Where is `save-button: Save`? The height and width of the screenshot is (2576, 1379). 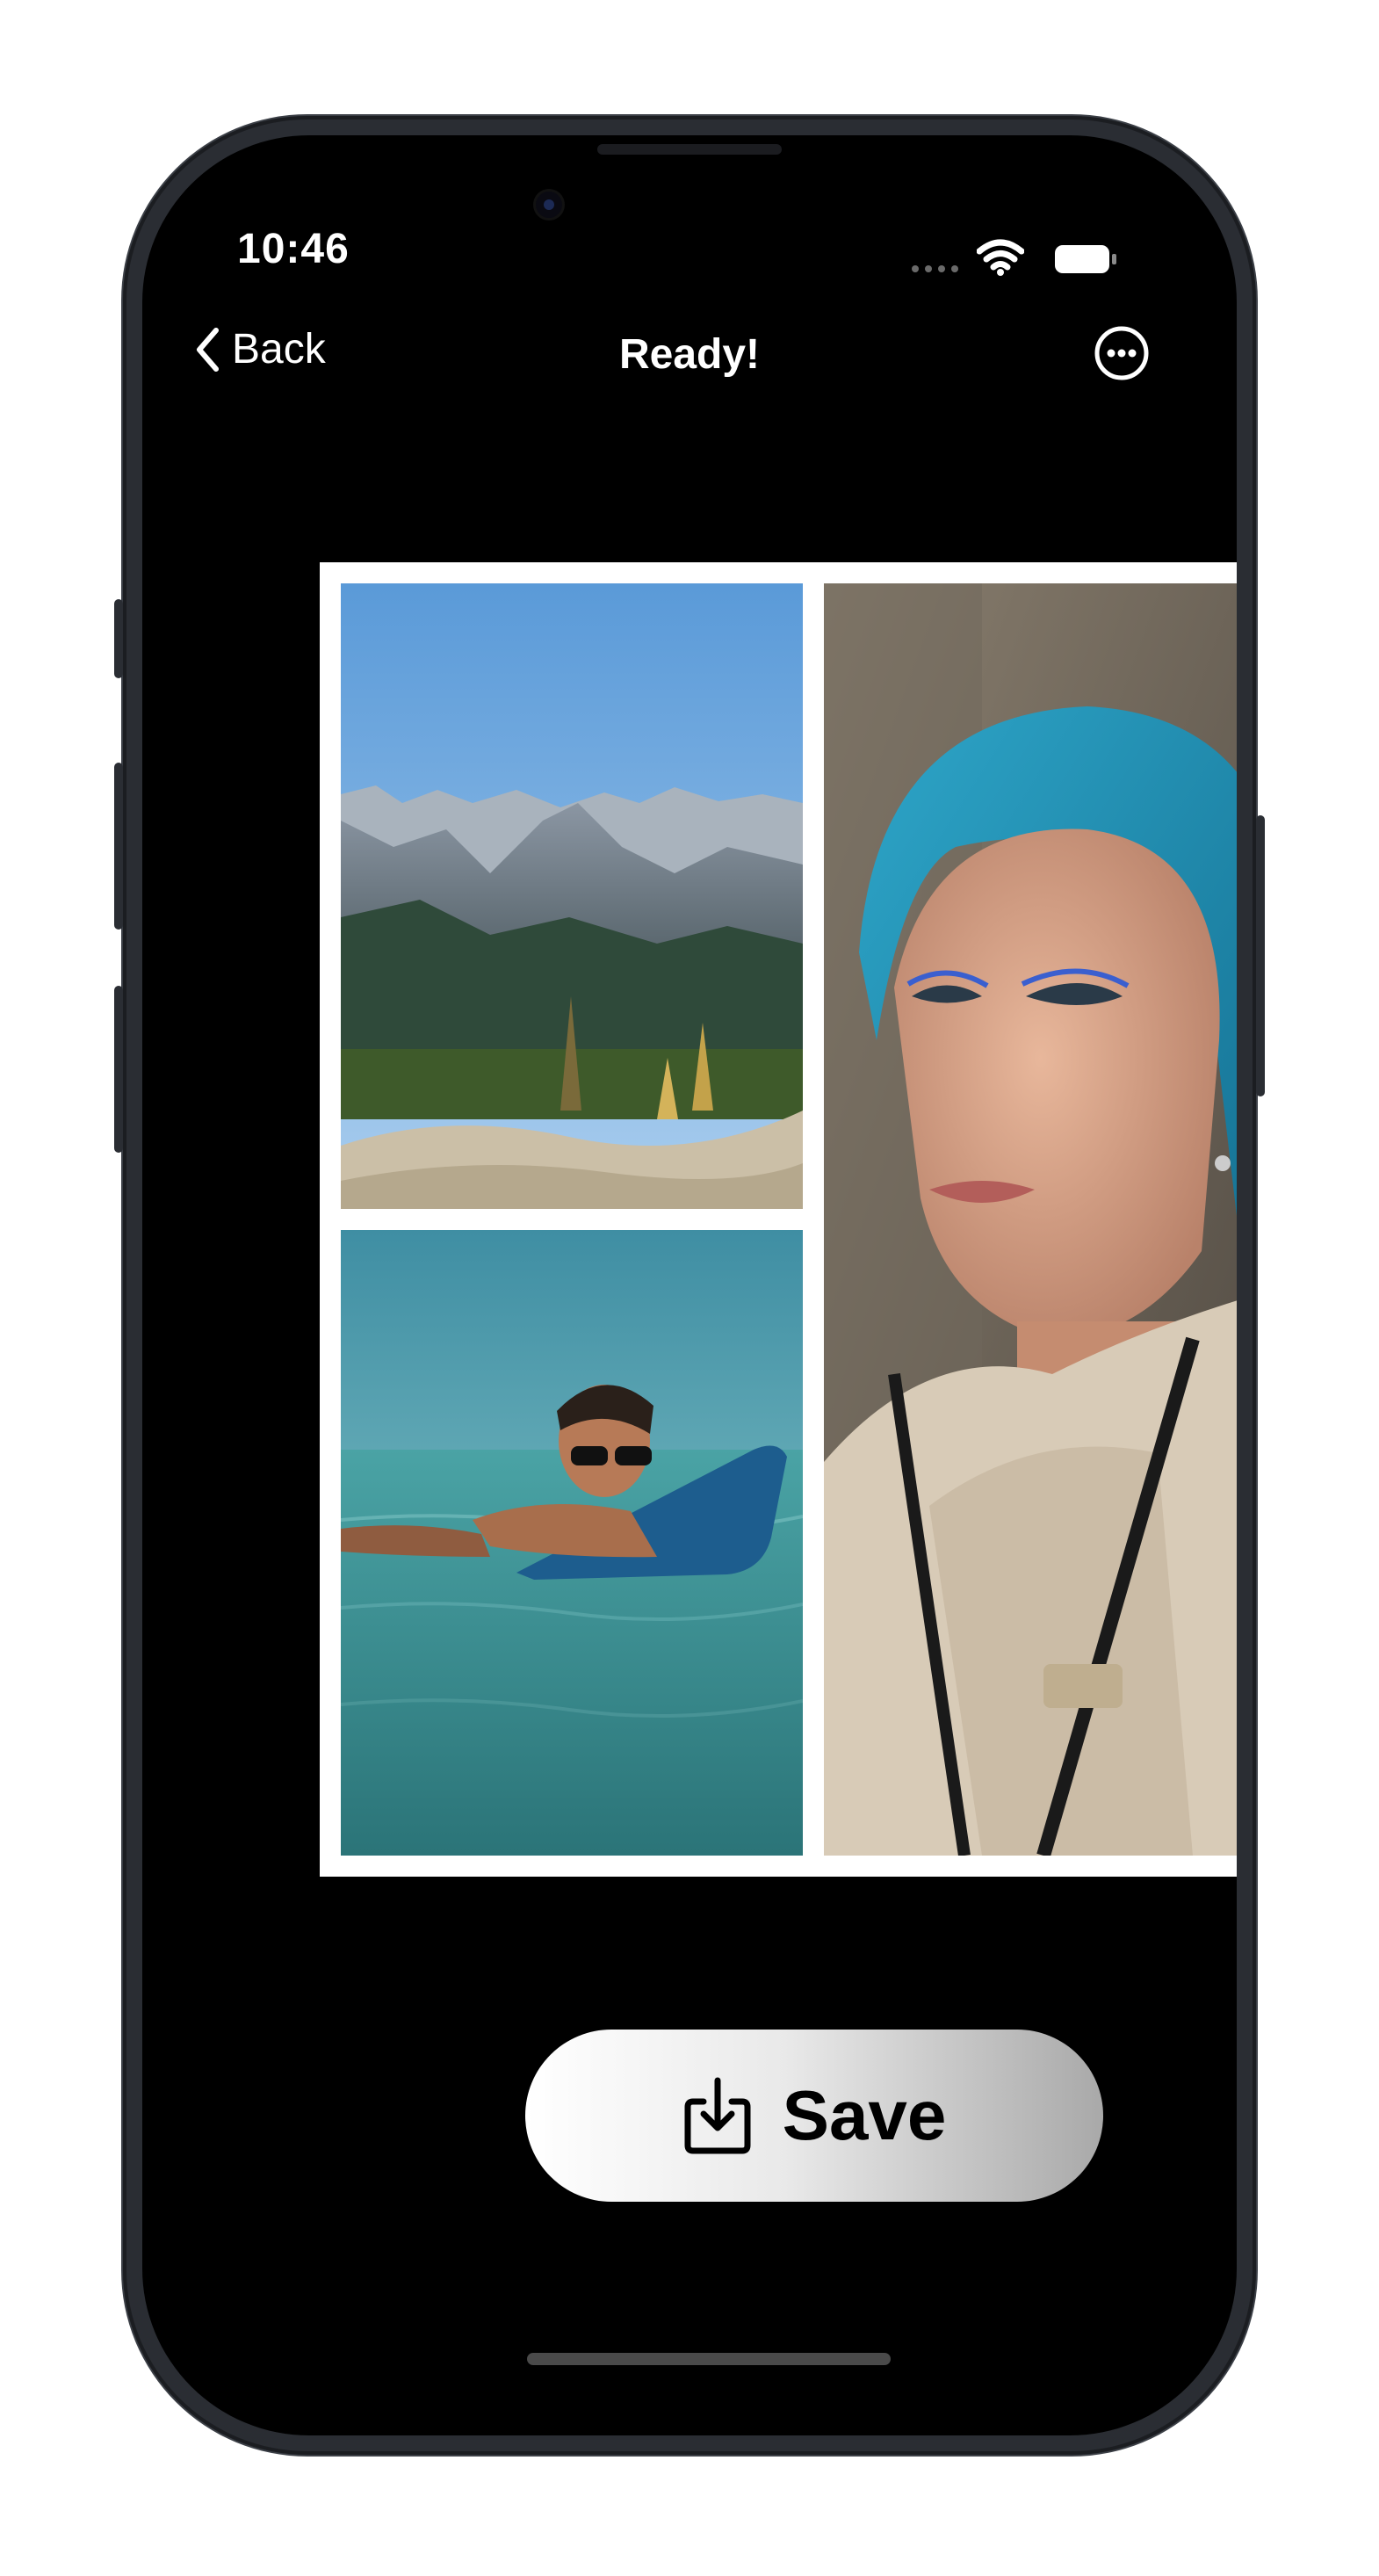 save-button: Save is located at coordinates (814, 2116).